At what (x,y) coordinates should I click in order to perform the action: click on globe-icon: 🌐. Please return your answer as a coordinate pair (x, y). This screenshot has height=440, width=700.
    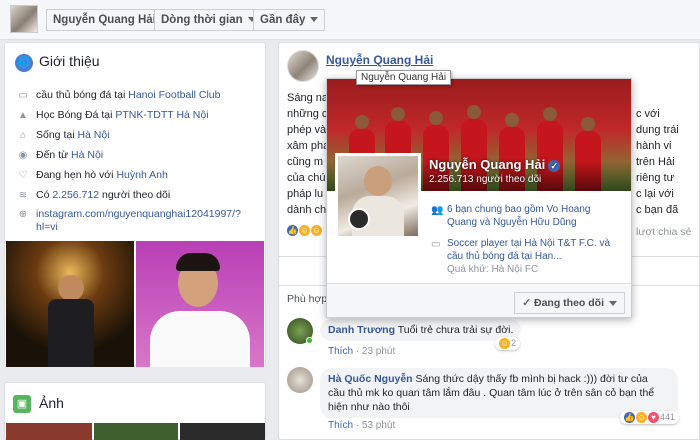
    Looking at the image, I should click on (24, 63).